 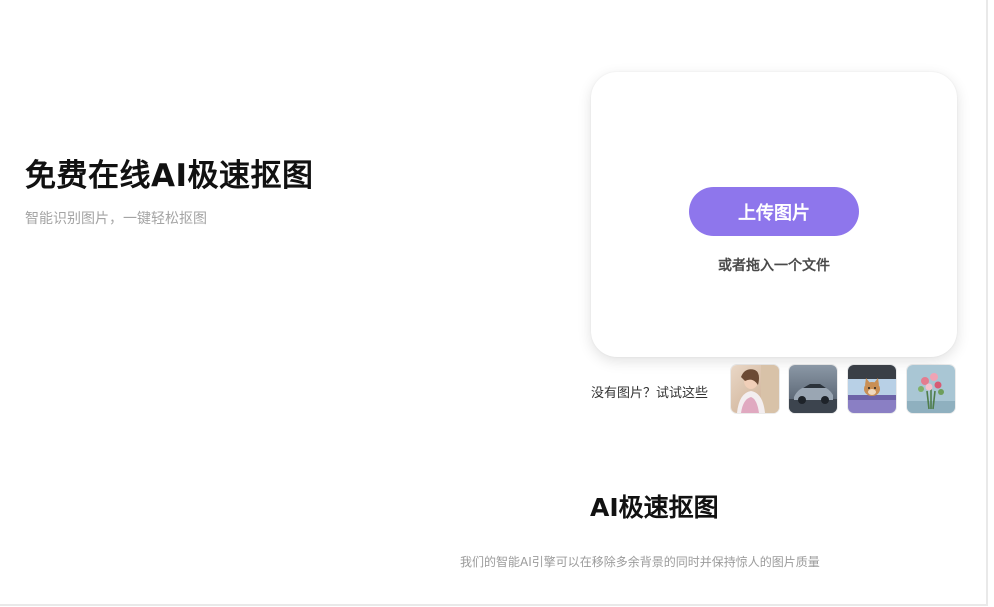 I want to click on section-title: AI极速抠图, so click(x=654, y=507).